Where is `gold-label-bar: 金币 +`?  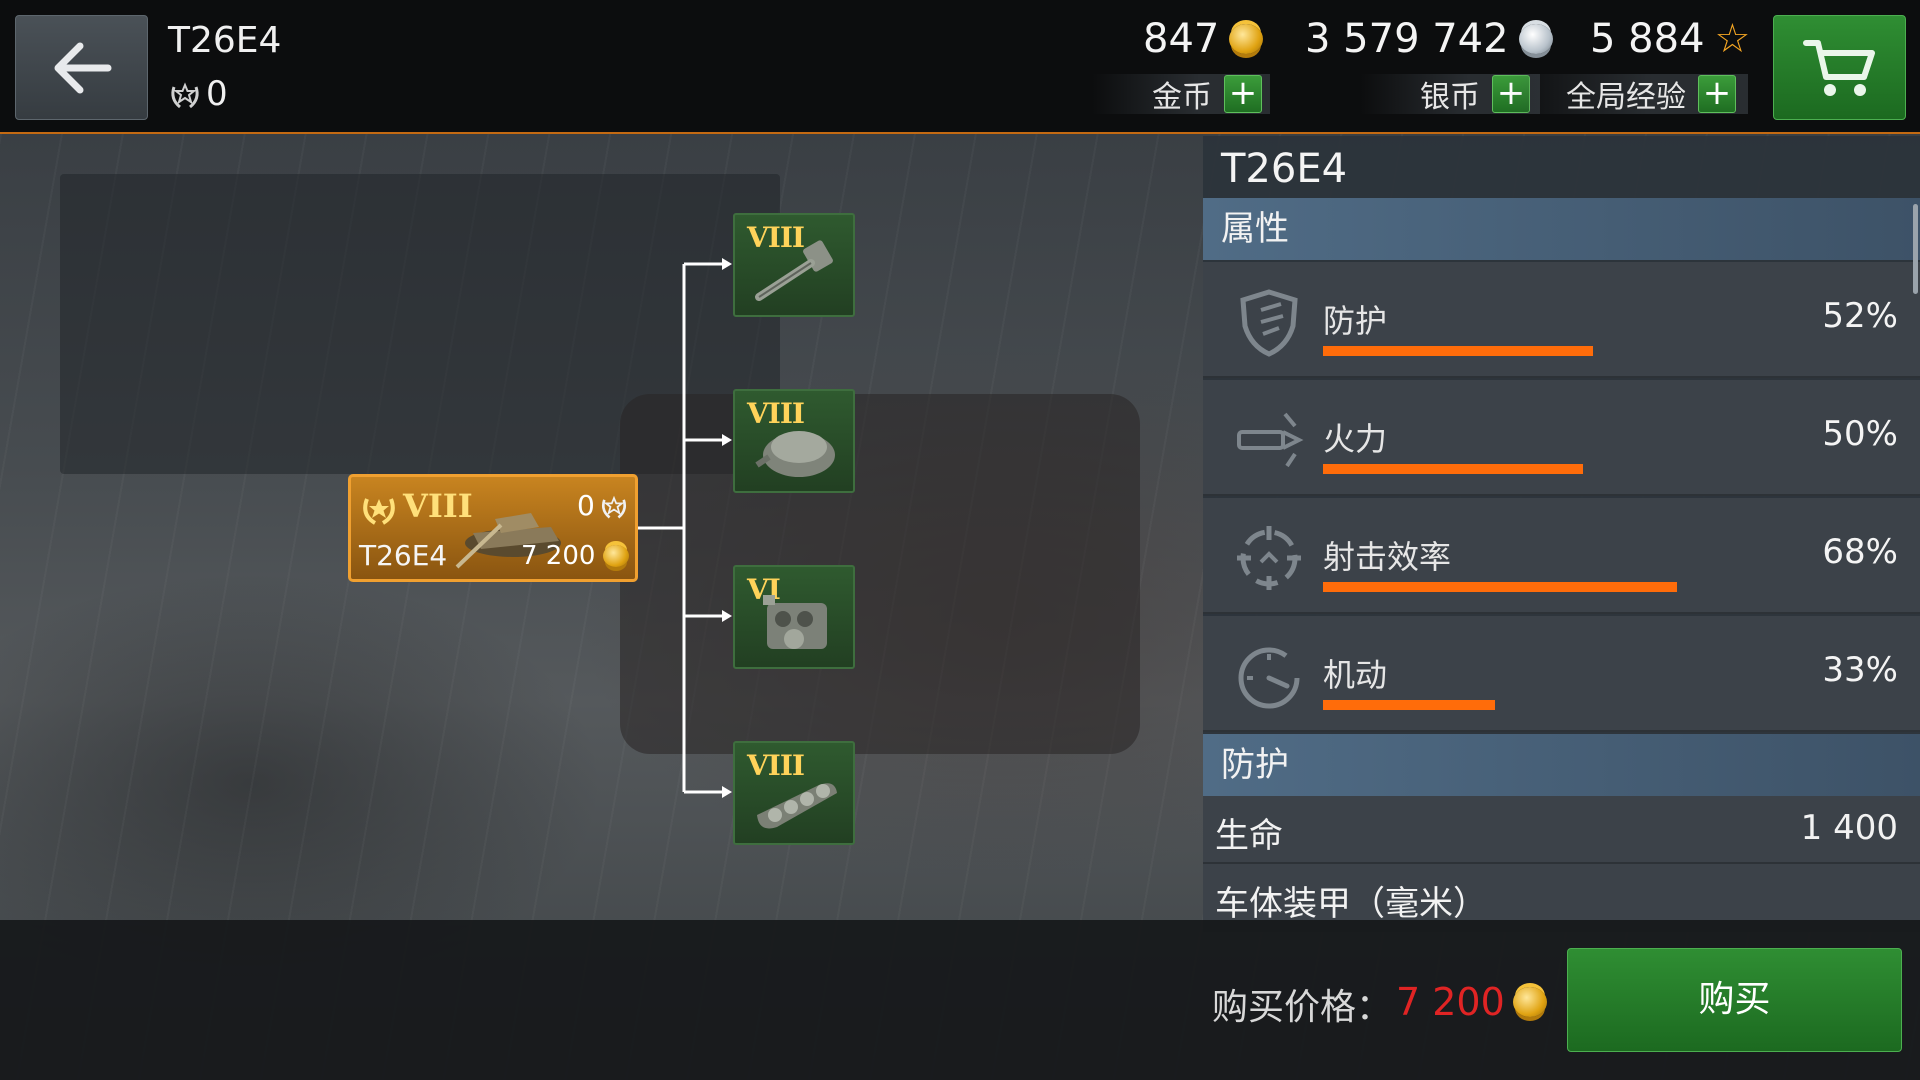
gold-label-bar: 金币 + is located at coordinates (1181, 94).